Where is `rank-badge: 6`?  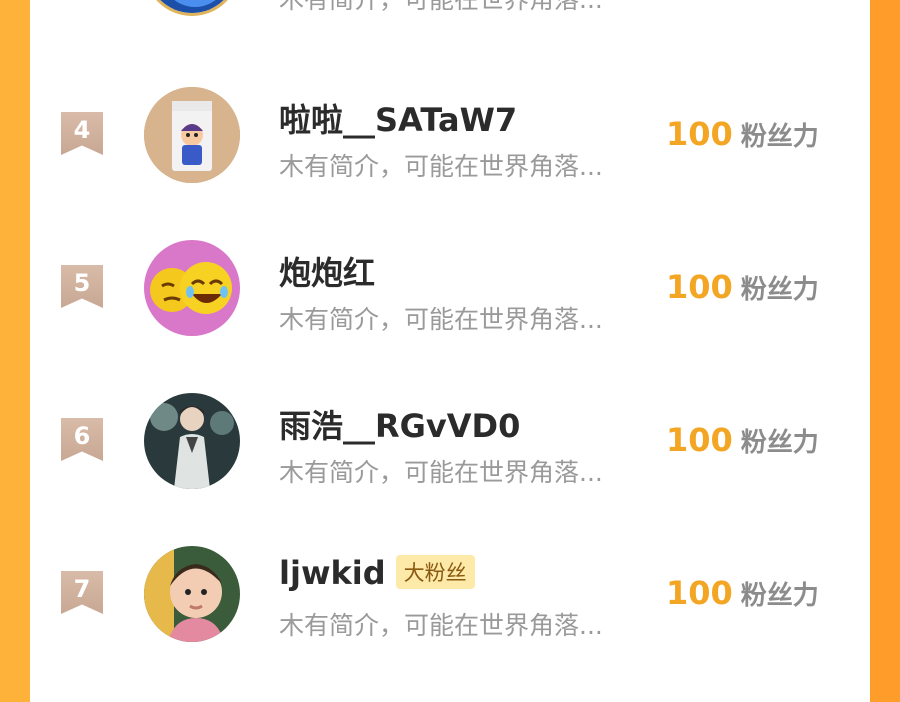
rank-badge: 6 is located at coordinates (82, 439).